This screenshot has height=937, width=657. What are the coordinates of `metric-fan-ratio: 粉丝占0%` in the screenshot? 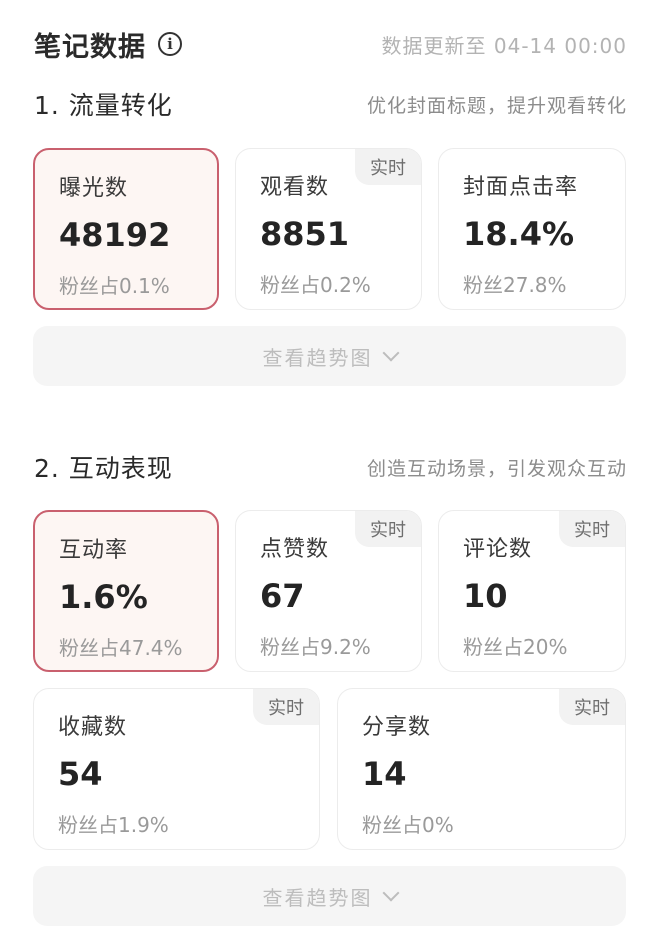 It's located at (408, 825).